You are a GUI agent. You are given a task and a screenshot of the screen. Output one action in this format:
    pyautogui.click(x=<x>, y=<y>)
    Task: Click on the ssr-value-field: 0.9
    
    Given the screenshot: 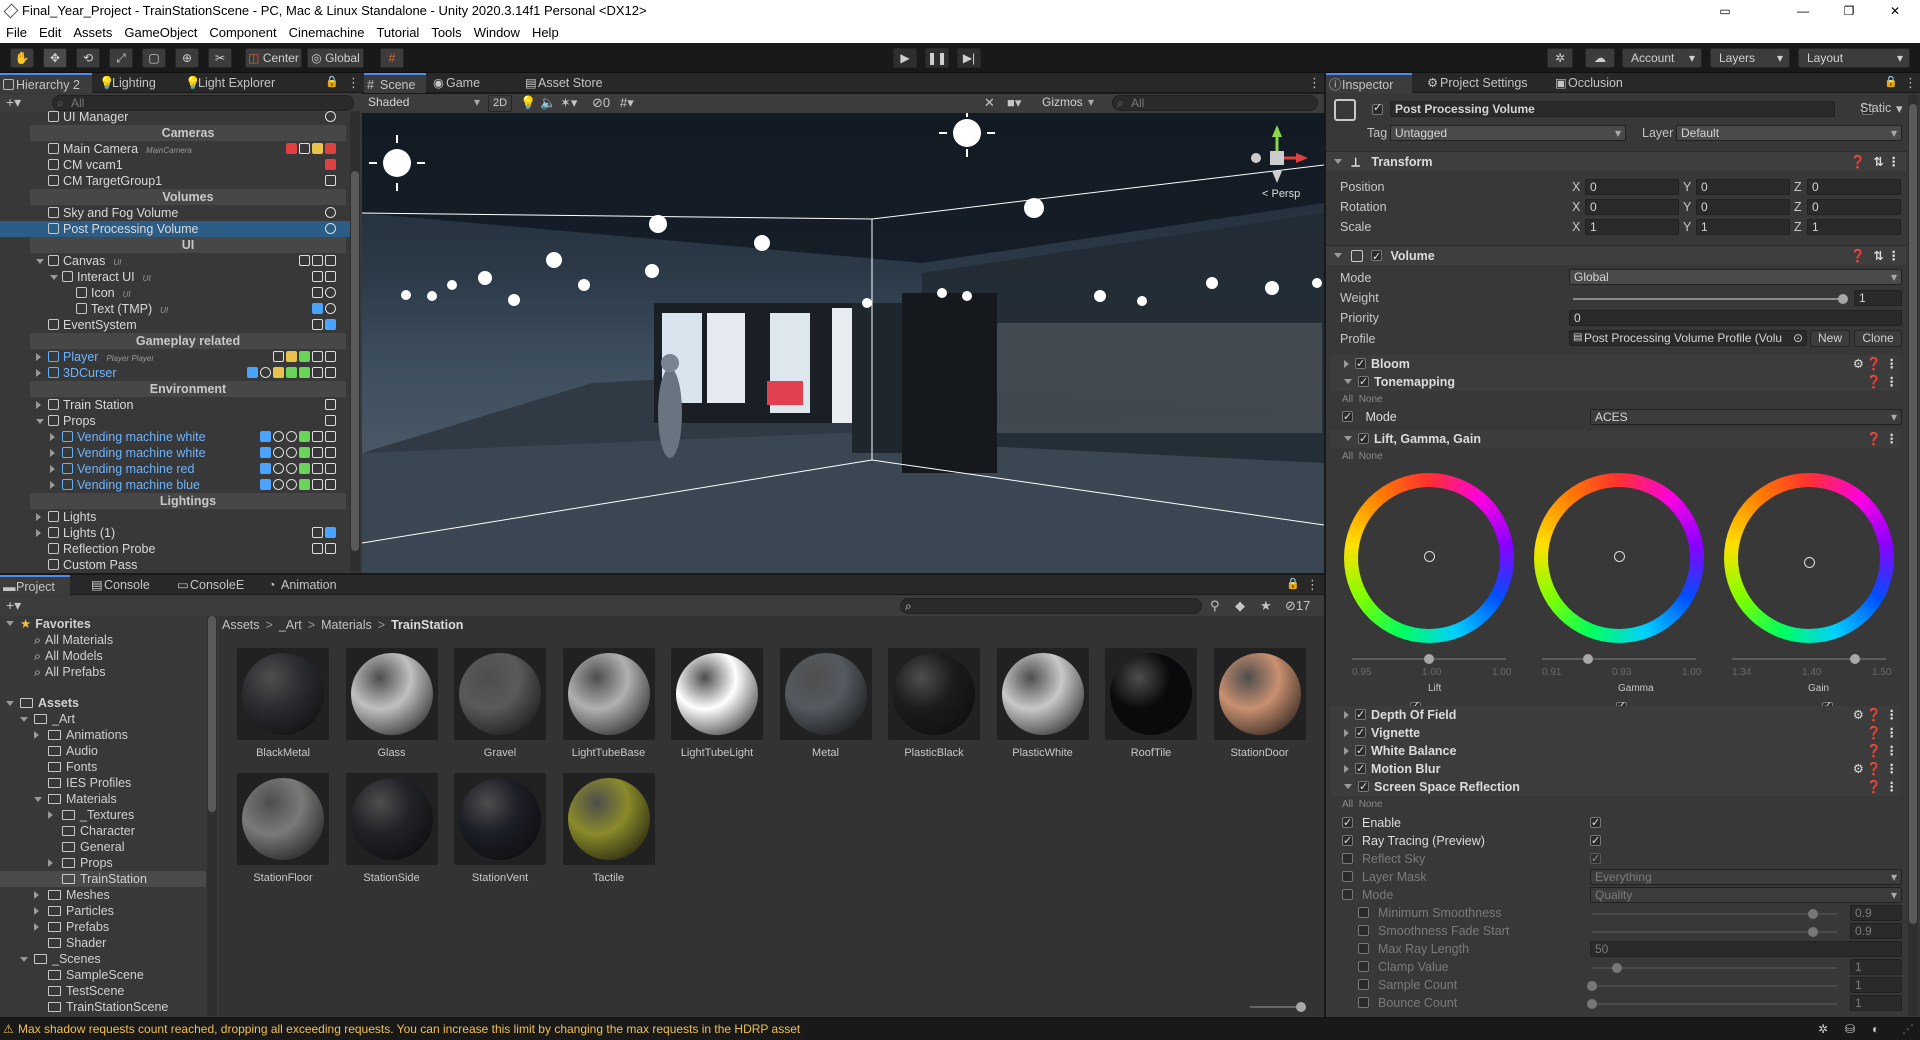 What is the action you would take?
    pyautogui.click(x=1876, y=913)
    